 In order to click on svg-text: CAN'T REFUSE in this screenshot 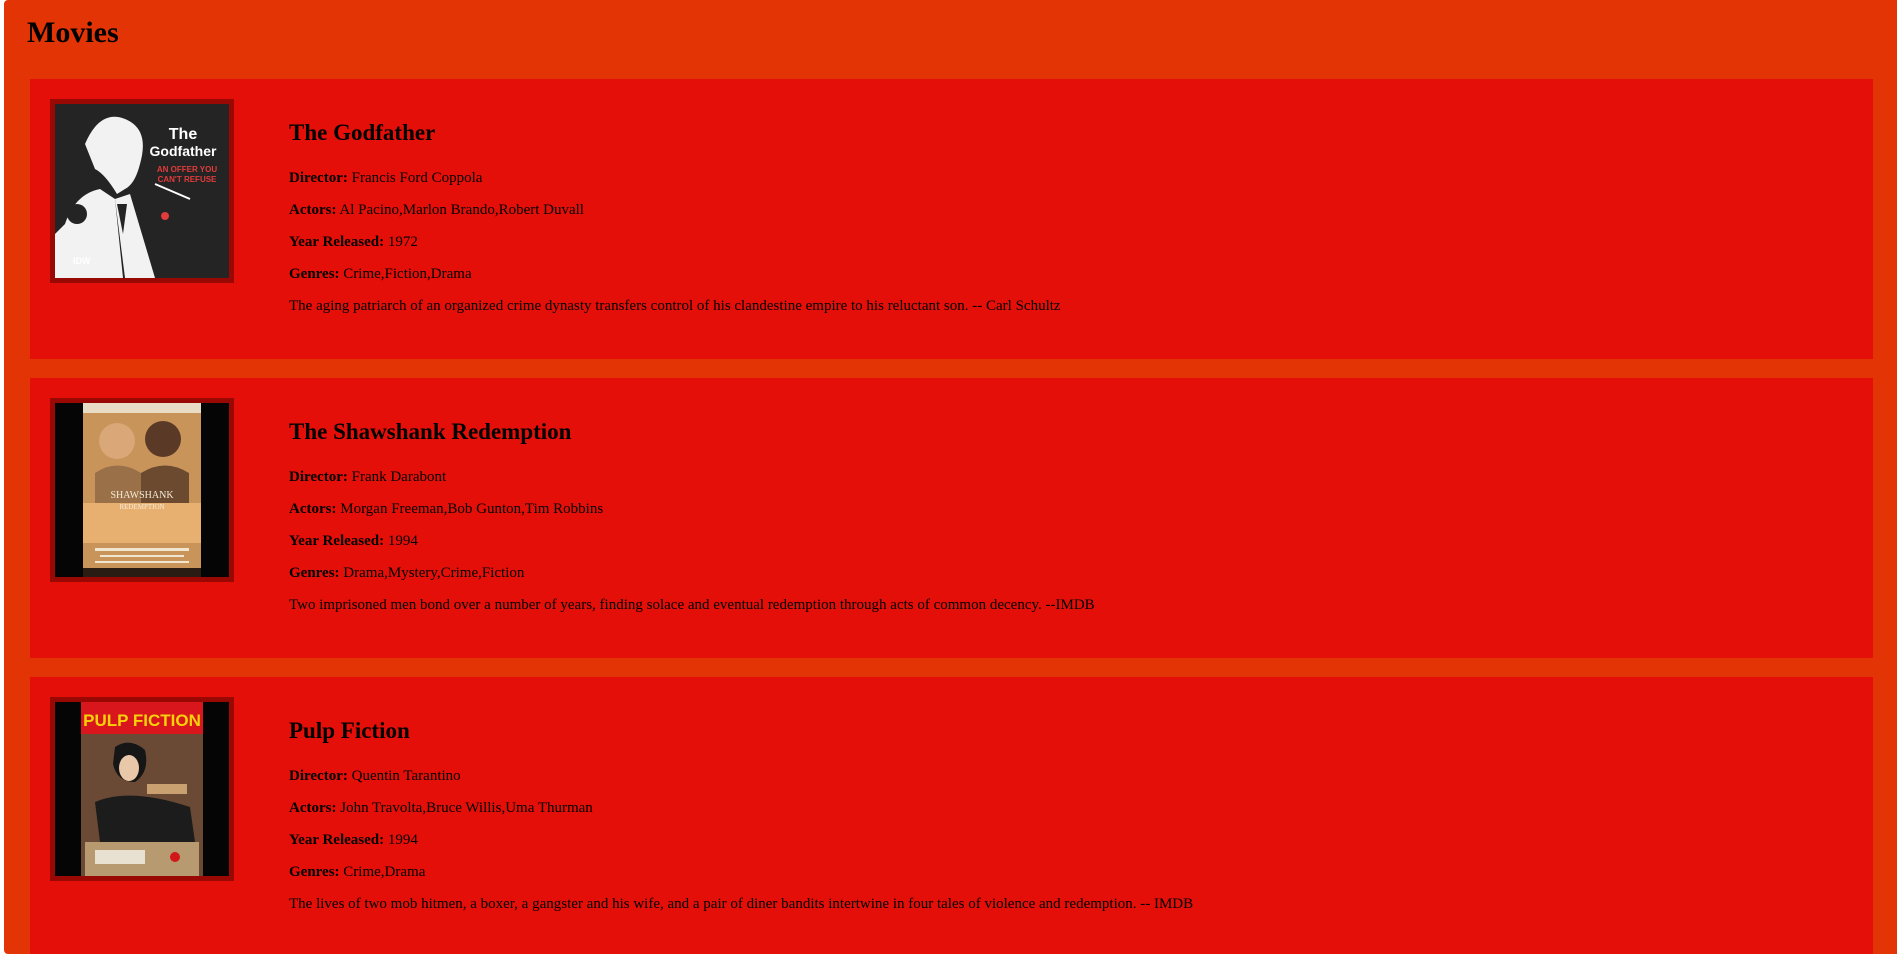, I will do `click(187, 179)`.